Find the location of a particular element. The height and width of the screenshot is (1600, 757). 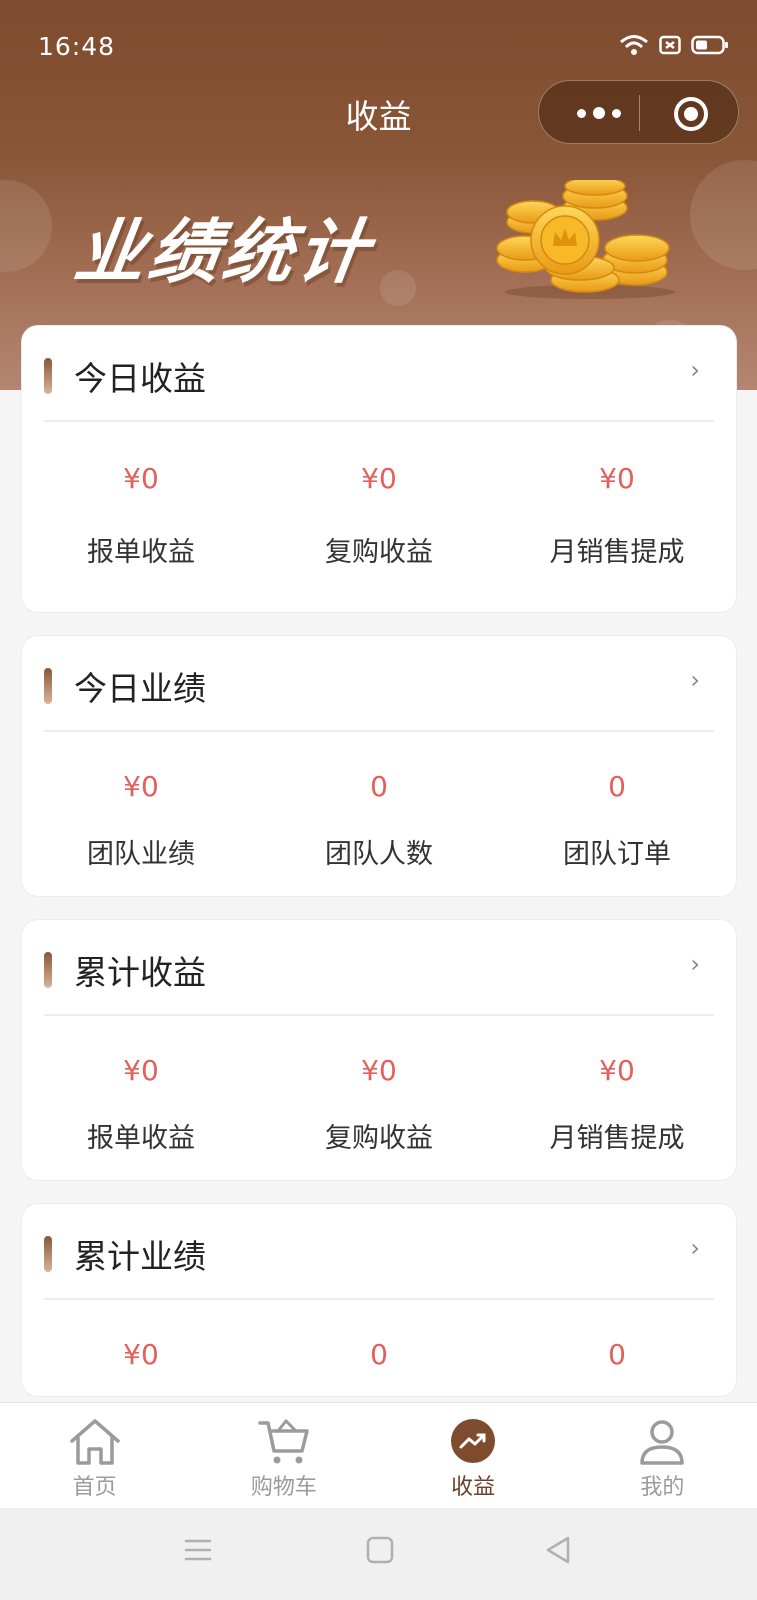

tab-cart: 购物车 is located at coordinates (283, 1455).